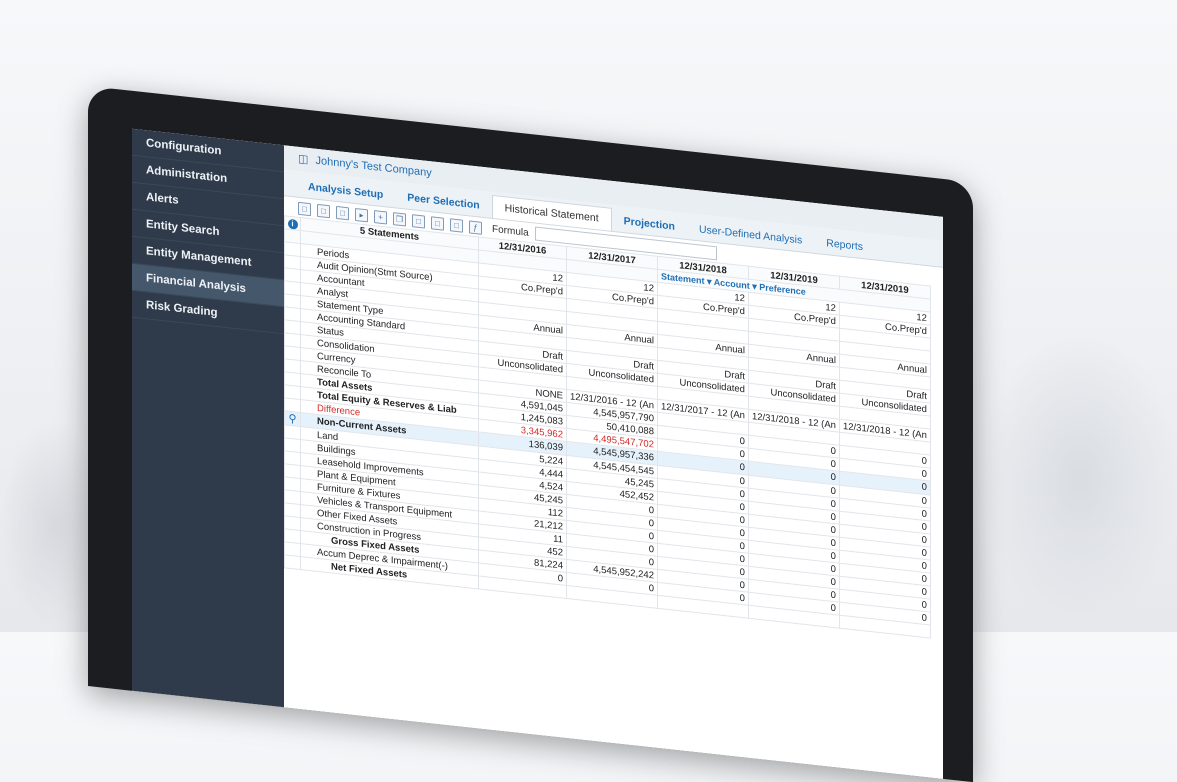  I want to click on print-icon: □, so click(323, 210).